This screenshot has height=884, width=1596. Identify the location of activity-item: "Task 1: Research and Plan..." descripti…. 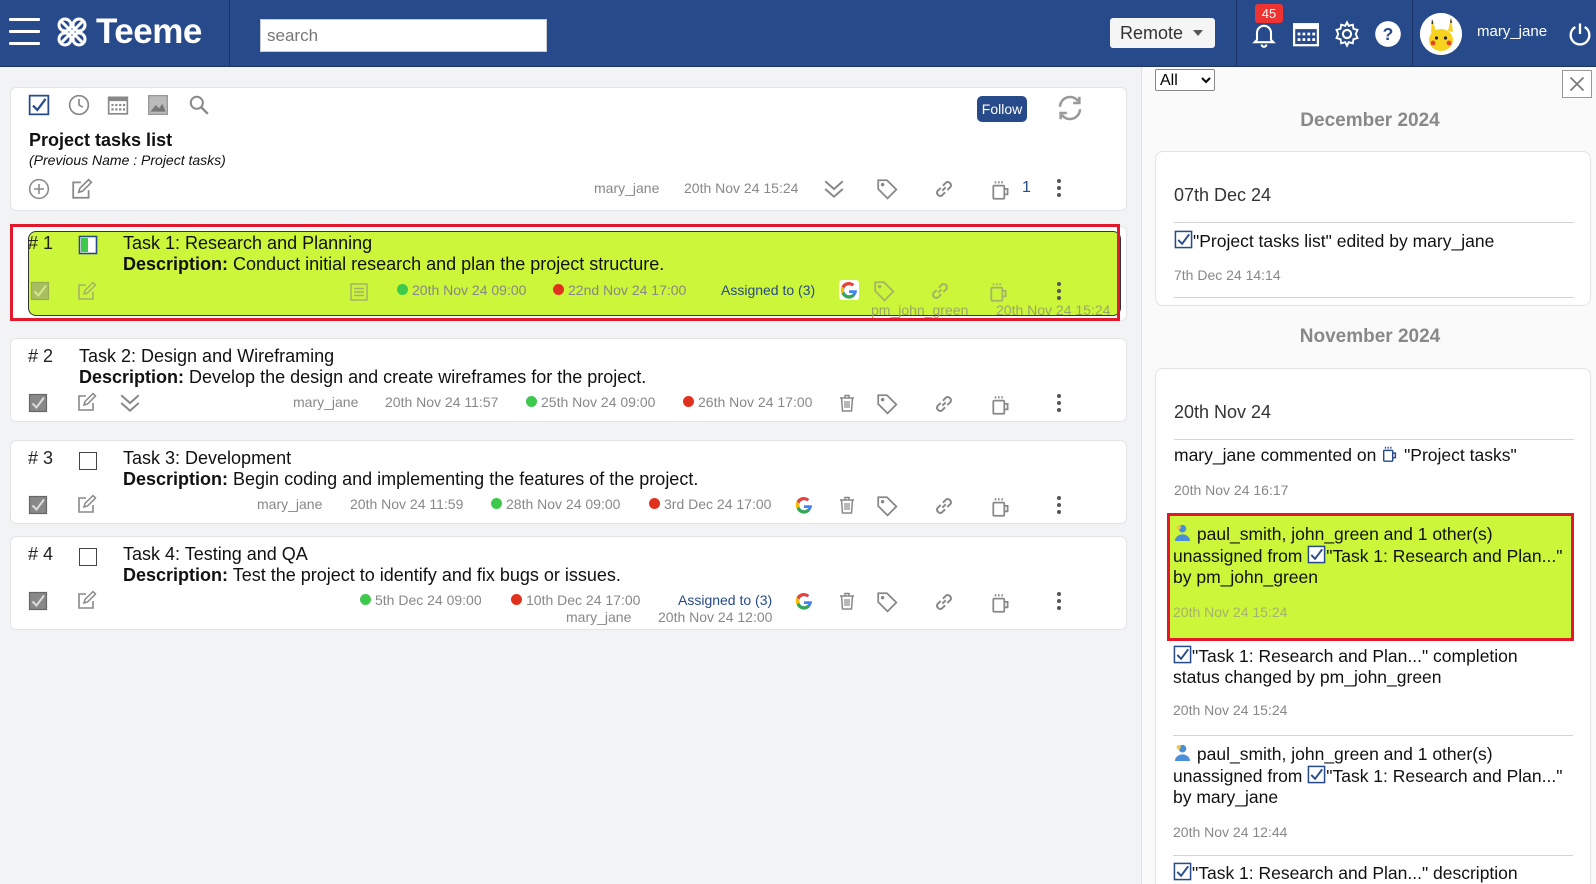
(1373, 873).